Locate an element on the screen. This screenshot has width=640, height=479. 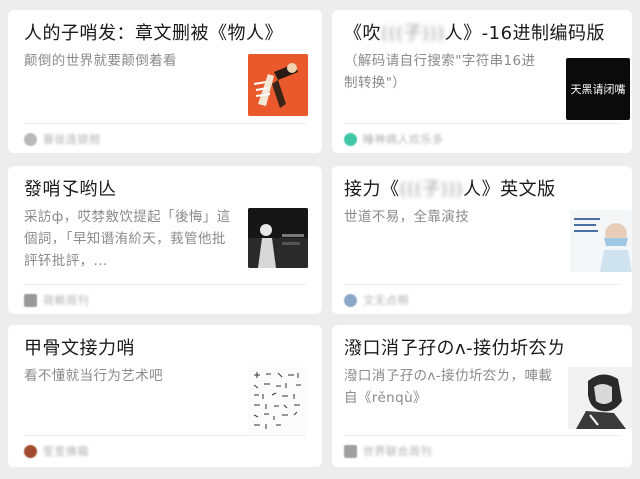
card-footer: 荷赖周刊 is located at coordinates (56, 300).